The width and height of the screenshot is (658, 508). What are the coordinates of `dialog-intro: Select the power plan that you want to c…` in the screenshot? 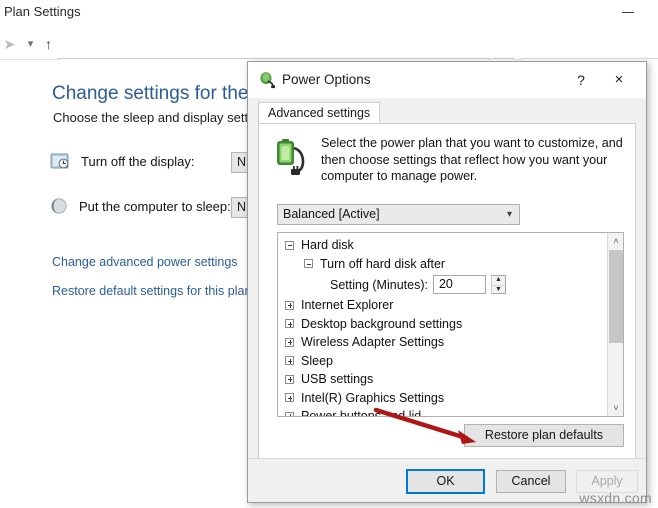 It's located at (448, 160).